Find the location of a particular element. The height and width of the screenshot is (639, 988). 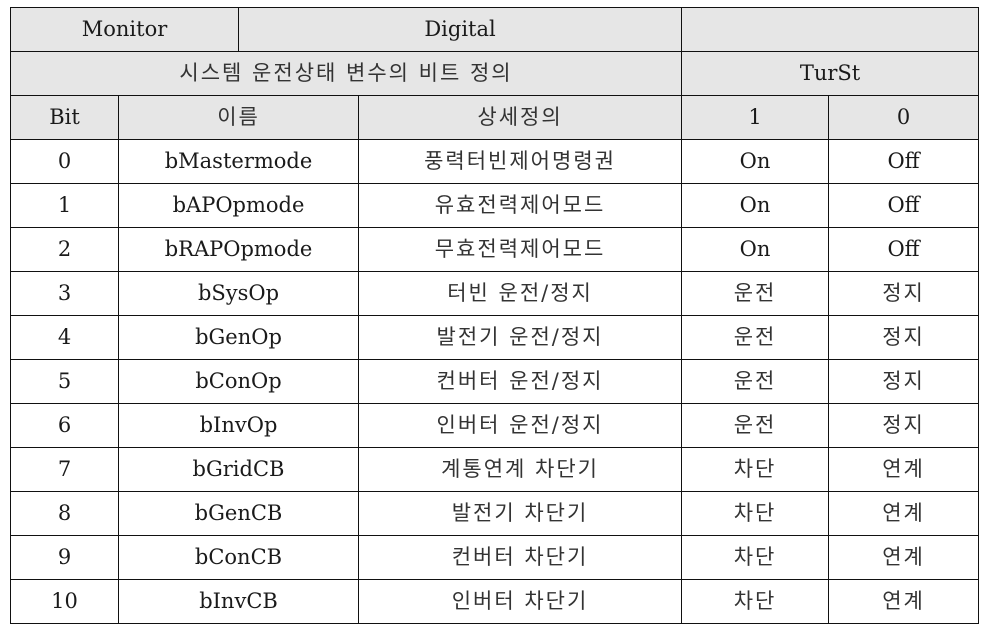

detail-cell: 무효전력제어모드 is located at coordinates (520, 249).